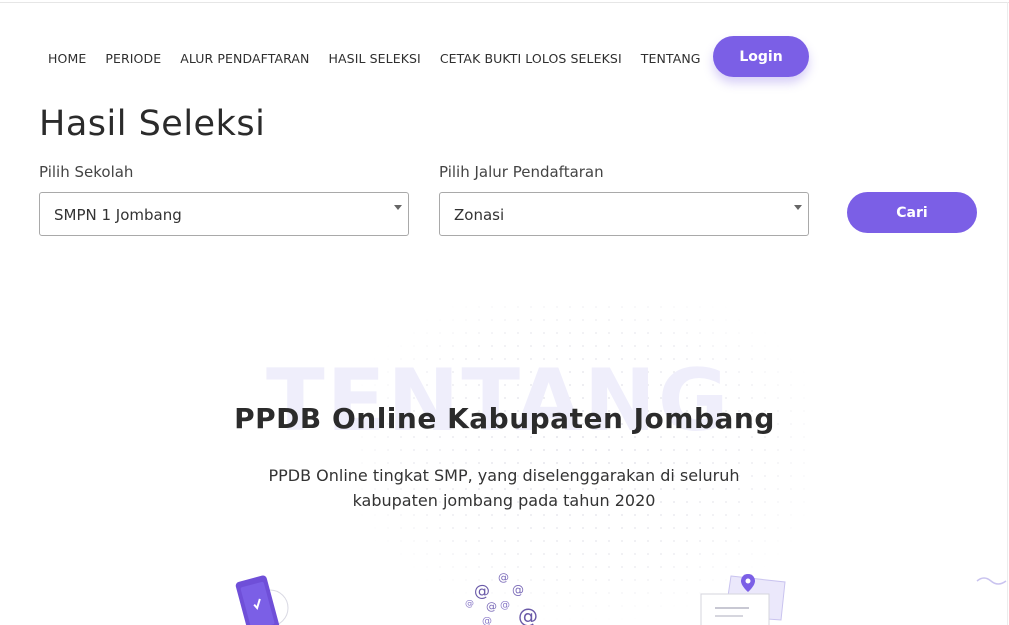 Image resolution: width=1009 pixels, height=625 pixels. Describe the element at coordinates (133, 59) in the screenshot. I see `nav-item-periode: PERIODE` at that location.